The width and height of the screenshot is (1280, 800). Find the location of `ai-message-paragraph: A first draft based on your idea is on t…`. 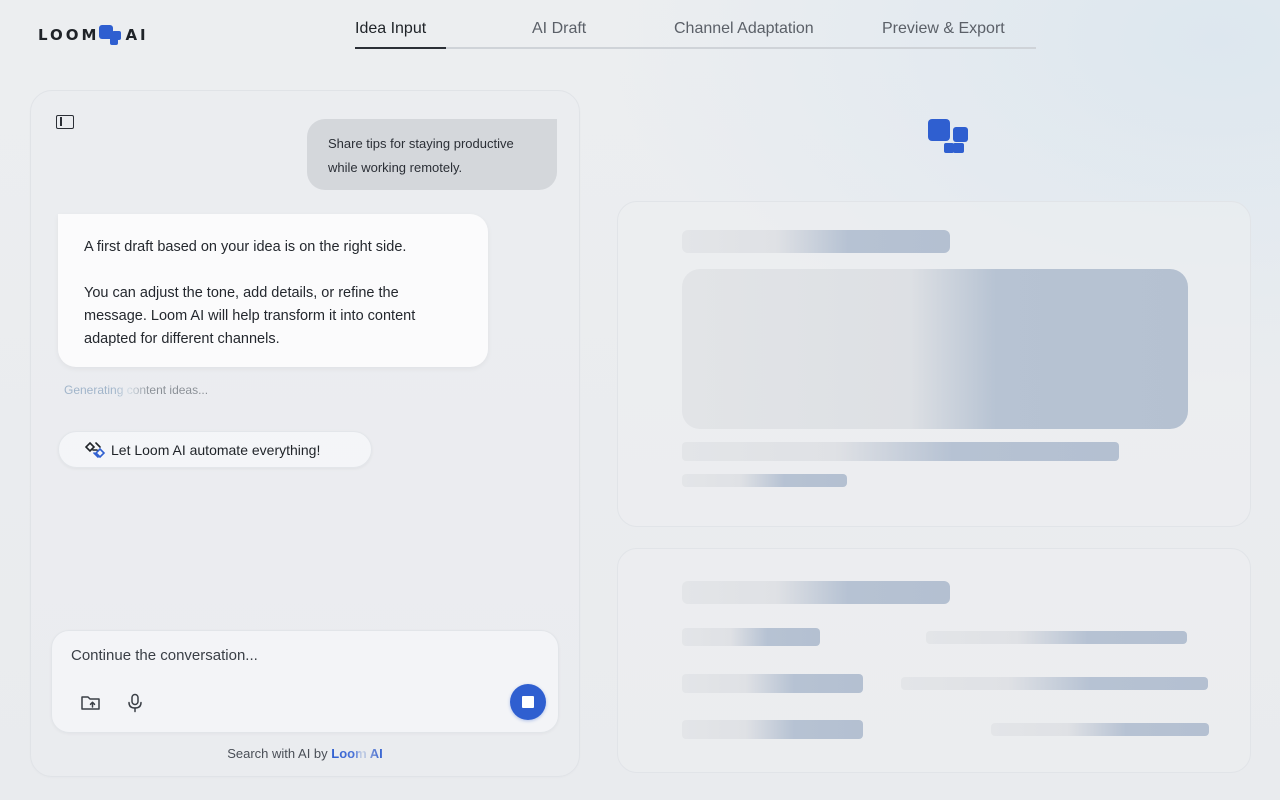

ai-message-paragraph: A first draft based on your idea is on t… is located at coordinates (245, 247).